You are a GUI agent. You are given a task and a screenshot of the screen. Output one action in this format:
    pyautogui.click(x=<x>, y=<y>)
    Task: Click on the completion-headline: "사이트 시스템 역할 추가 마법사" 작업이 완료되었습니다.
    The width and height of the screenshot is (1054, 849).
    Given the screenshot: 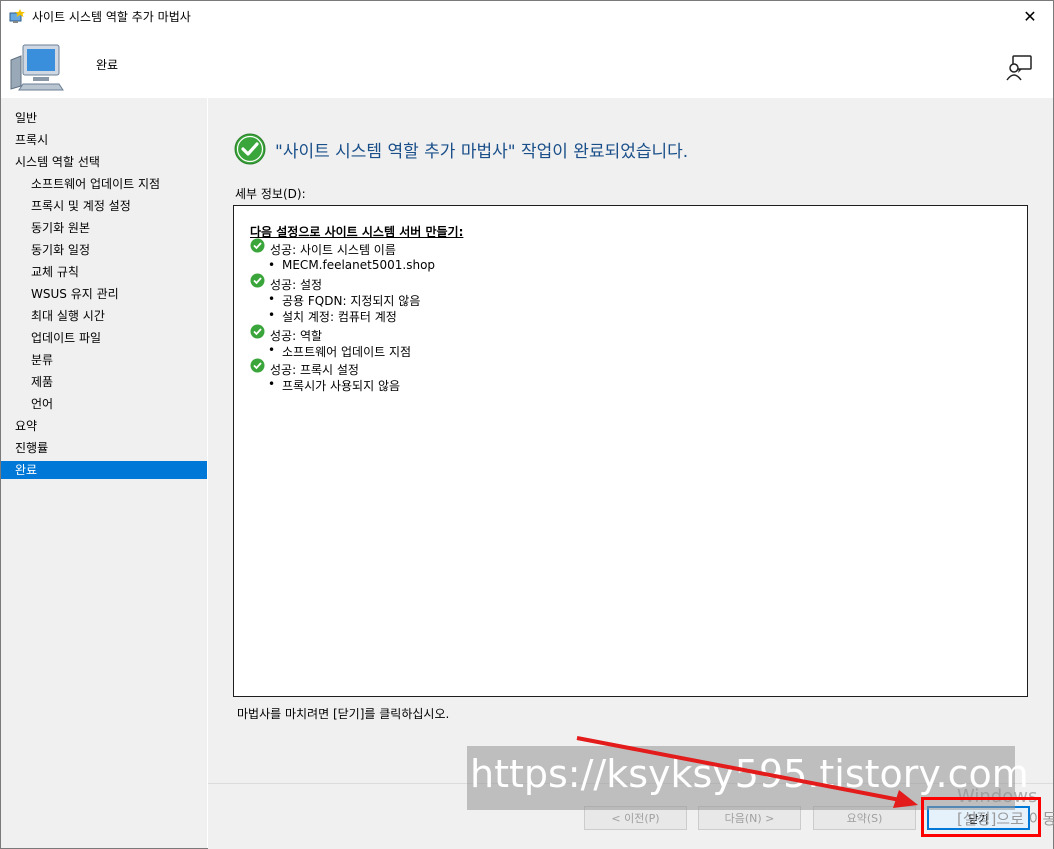 What is the action you would take?
    pyautogui.click(x=482, y=152)
    